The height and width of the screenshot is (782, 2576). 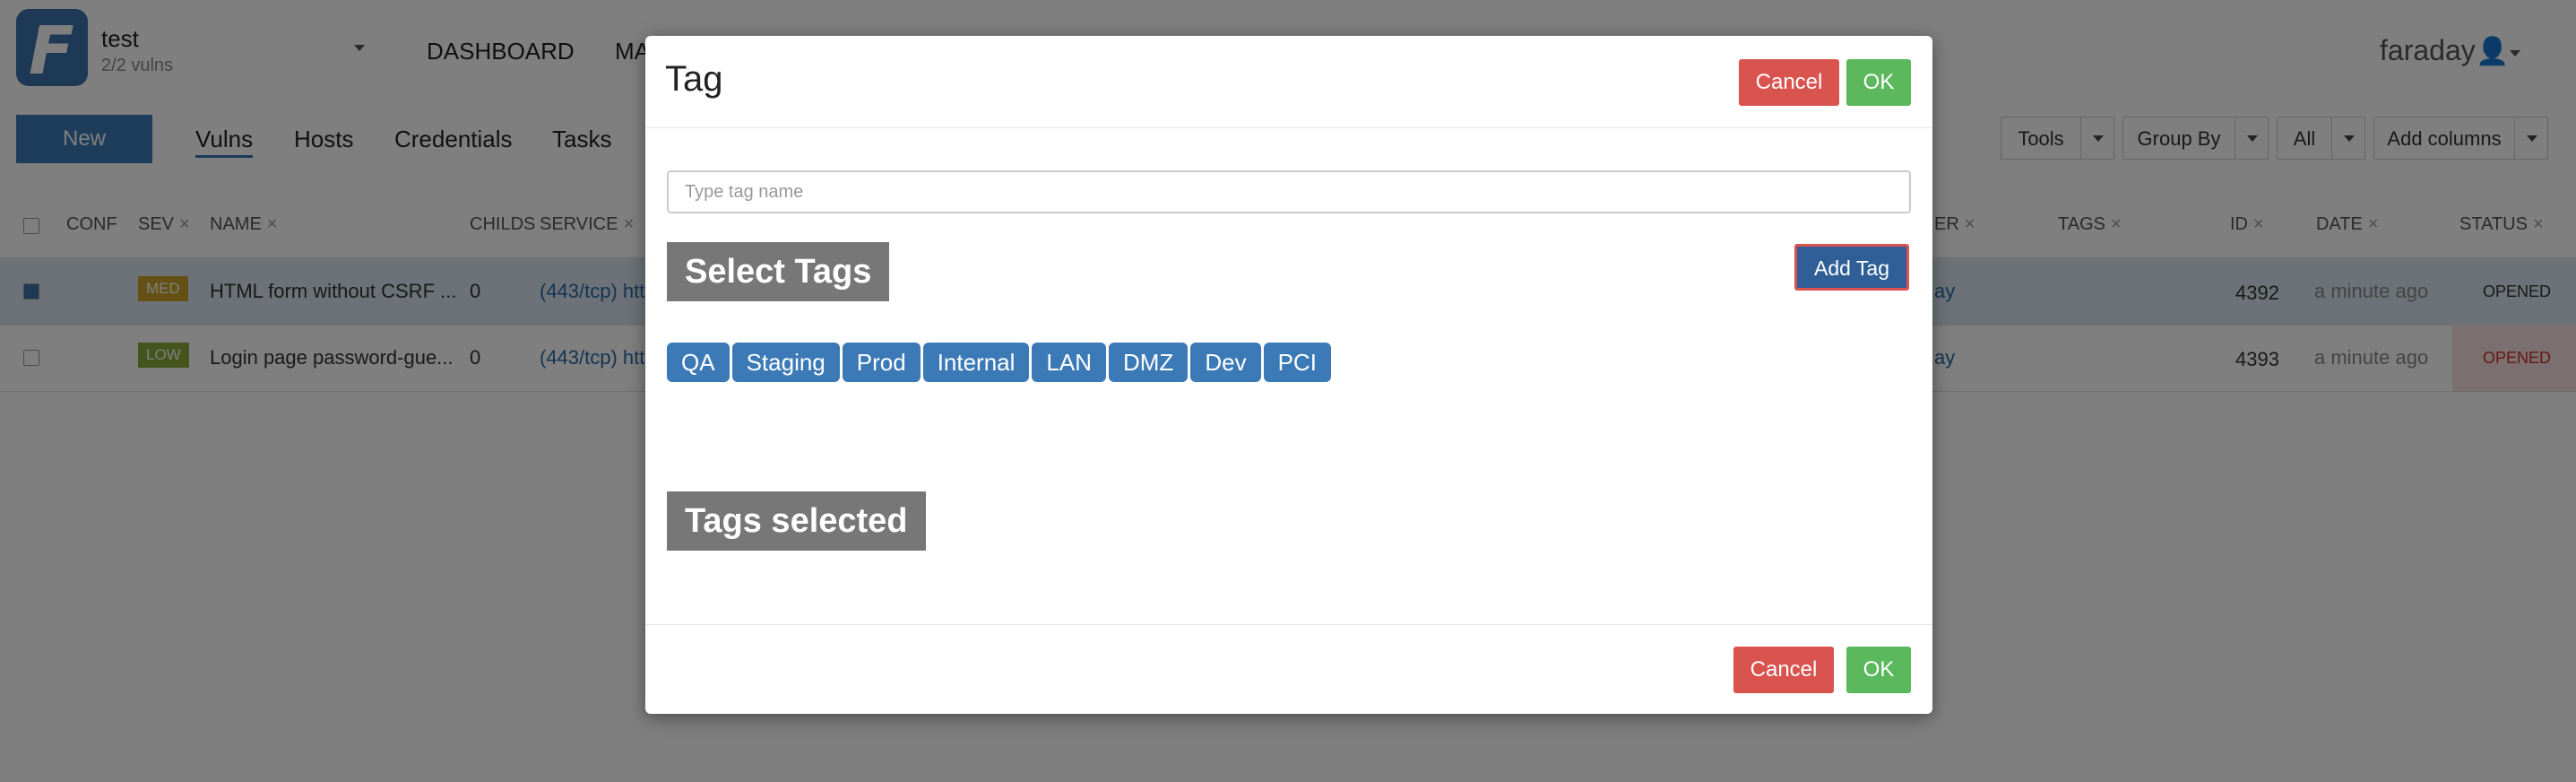 What do you see at coordinates (778, 271) in the screenshot?
I see `select-tags-heading: Select Tags` at bounding box center [778, 271].